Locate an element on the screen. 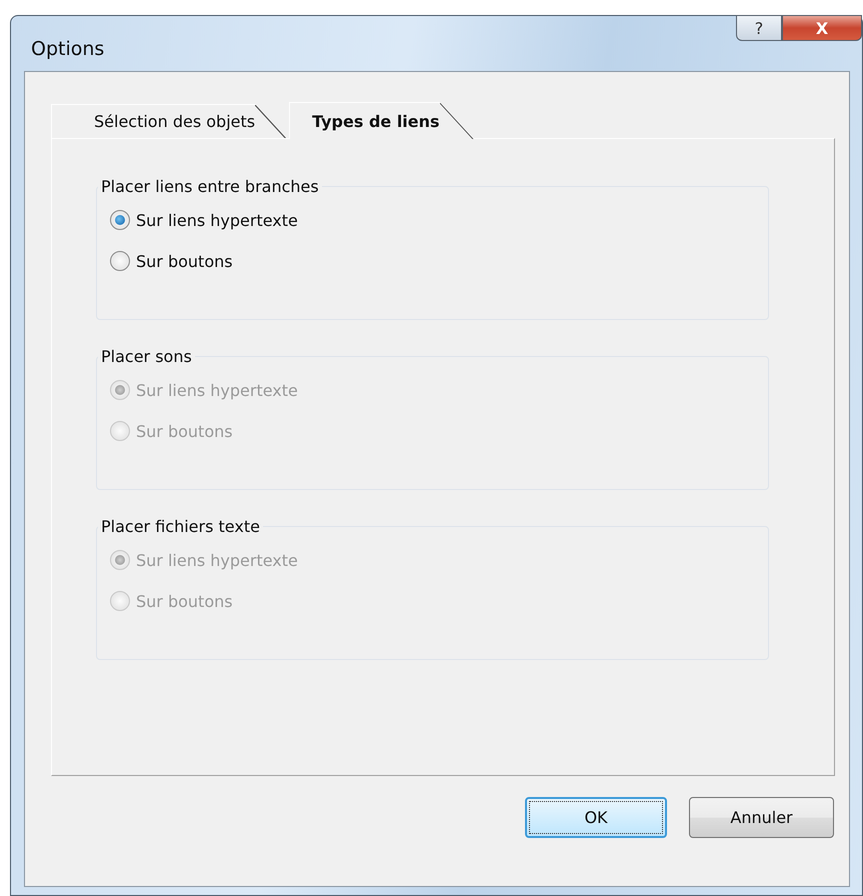  window-title: Options is located at coordinates (67, 49).